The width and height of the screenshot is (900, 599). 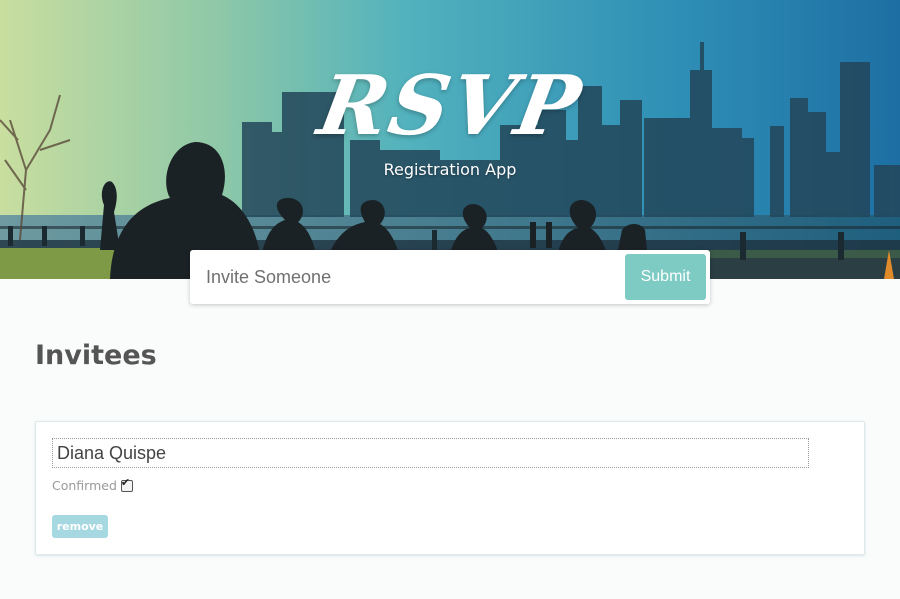 What do you see at coordinates (665, 277) in the screenshot?
I see `submit-button: Submit` at bounding box center [665, 277].